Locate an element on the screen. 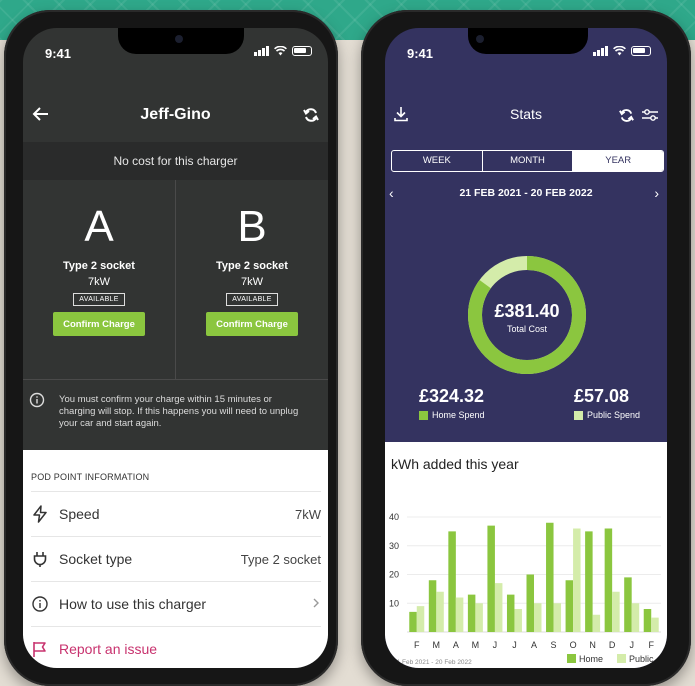 This screenshot has width=695, height=686. socket-type-value: Type 2 socket is located at coordinates (280, 559).